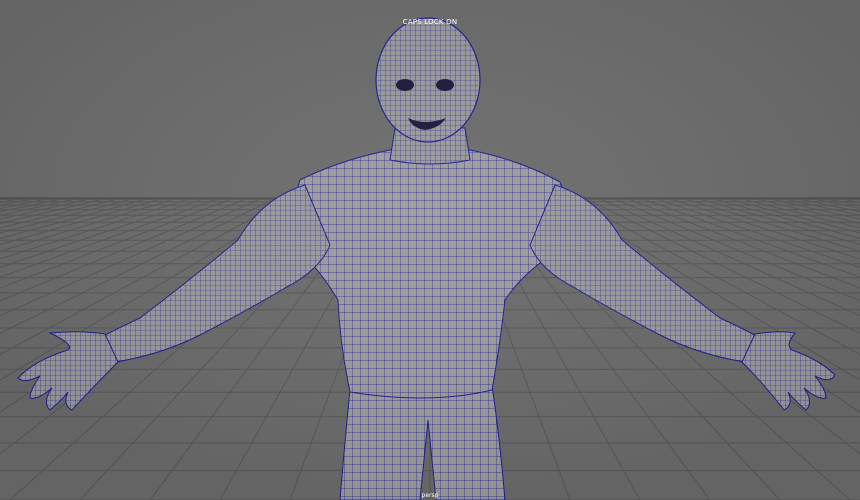 The image size is (860, 500). I want to click on camera-label: persp, so click(430, 495).